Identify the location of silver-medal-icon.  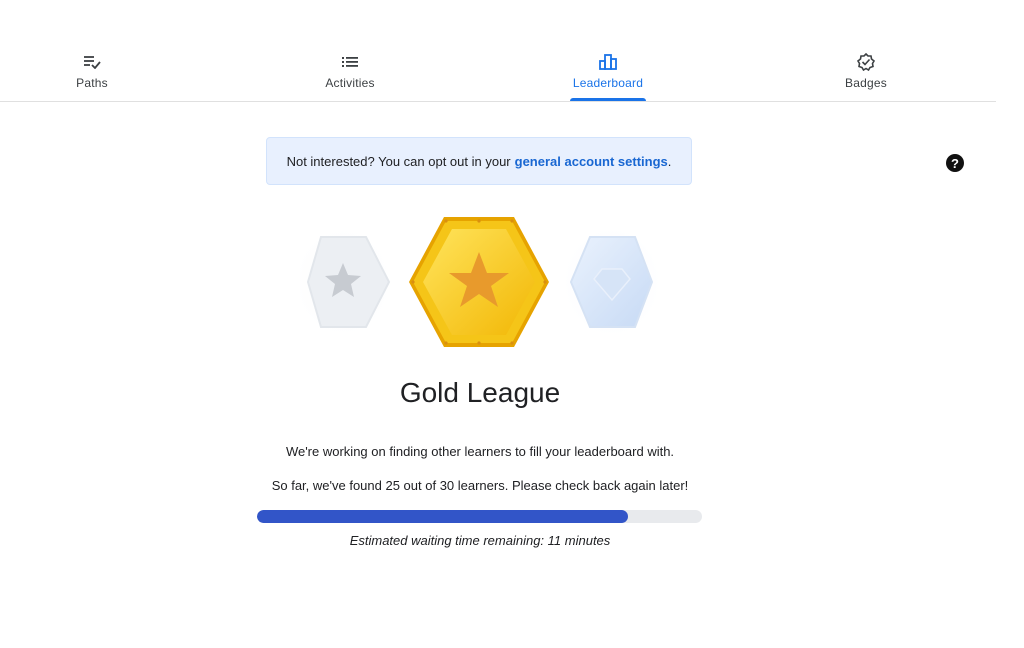
(347, 282).